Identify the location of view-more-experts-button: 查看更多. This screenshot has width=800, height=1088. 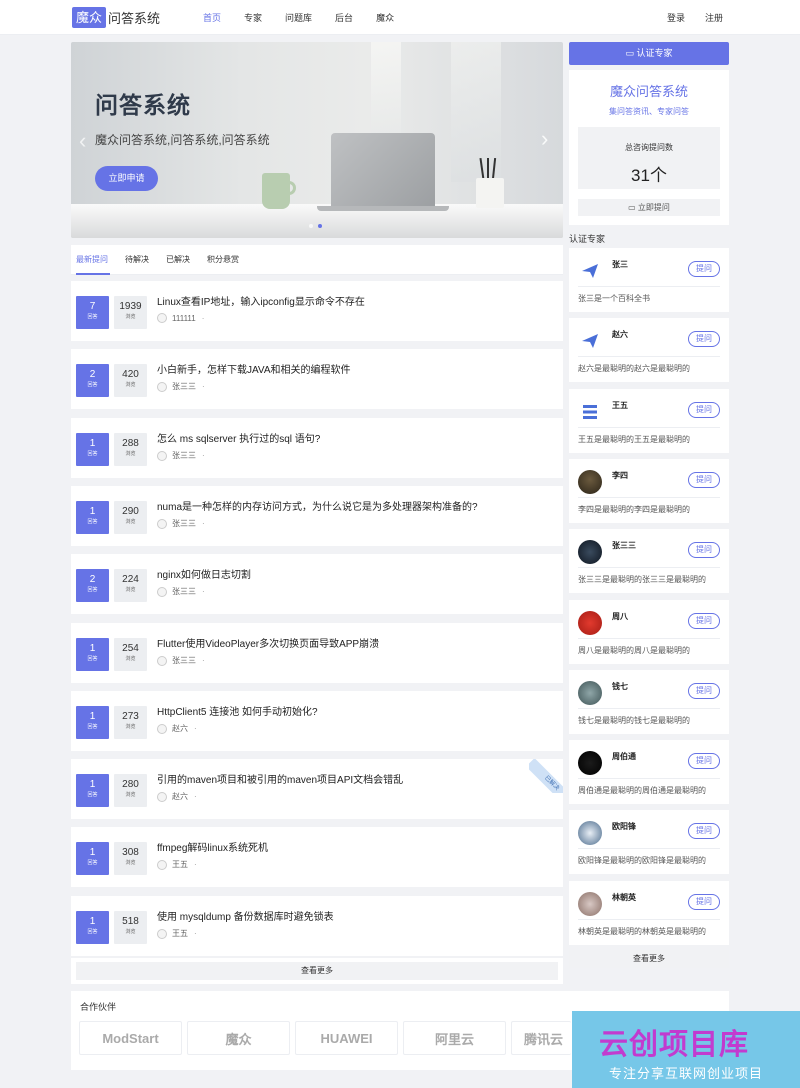
(649, 959).